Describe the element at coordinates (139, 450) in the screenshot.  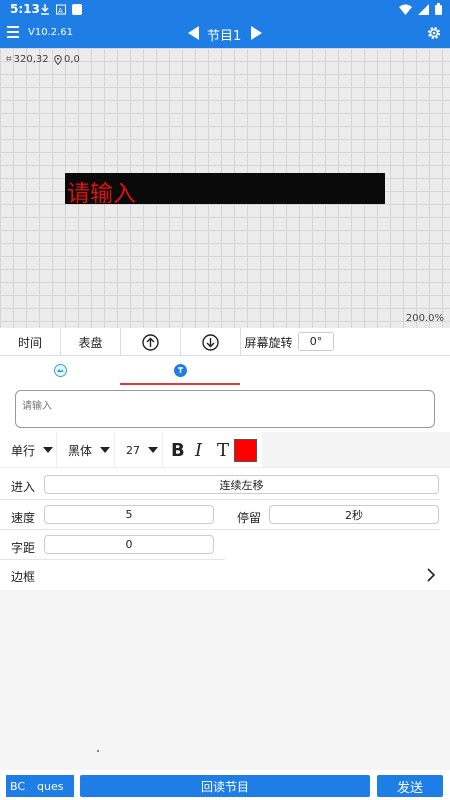
I see `font-size-select: 27` at that location.